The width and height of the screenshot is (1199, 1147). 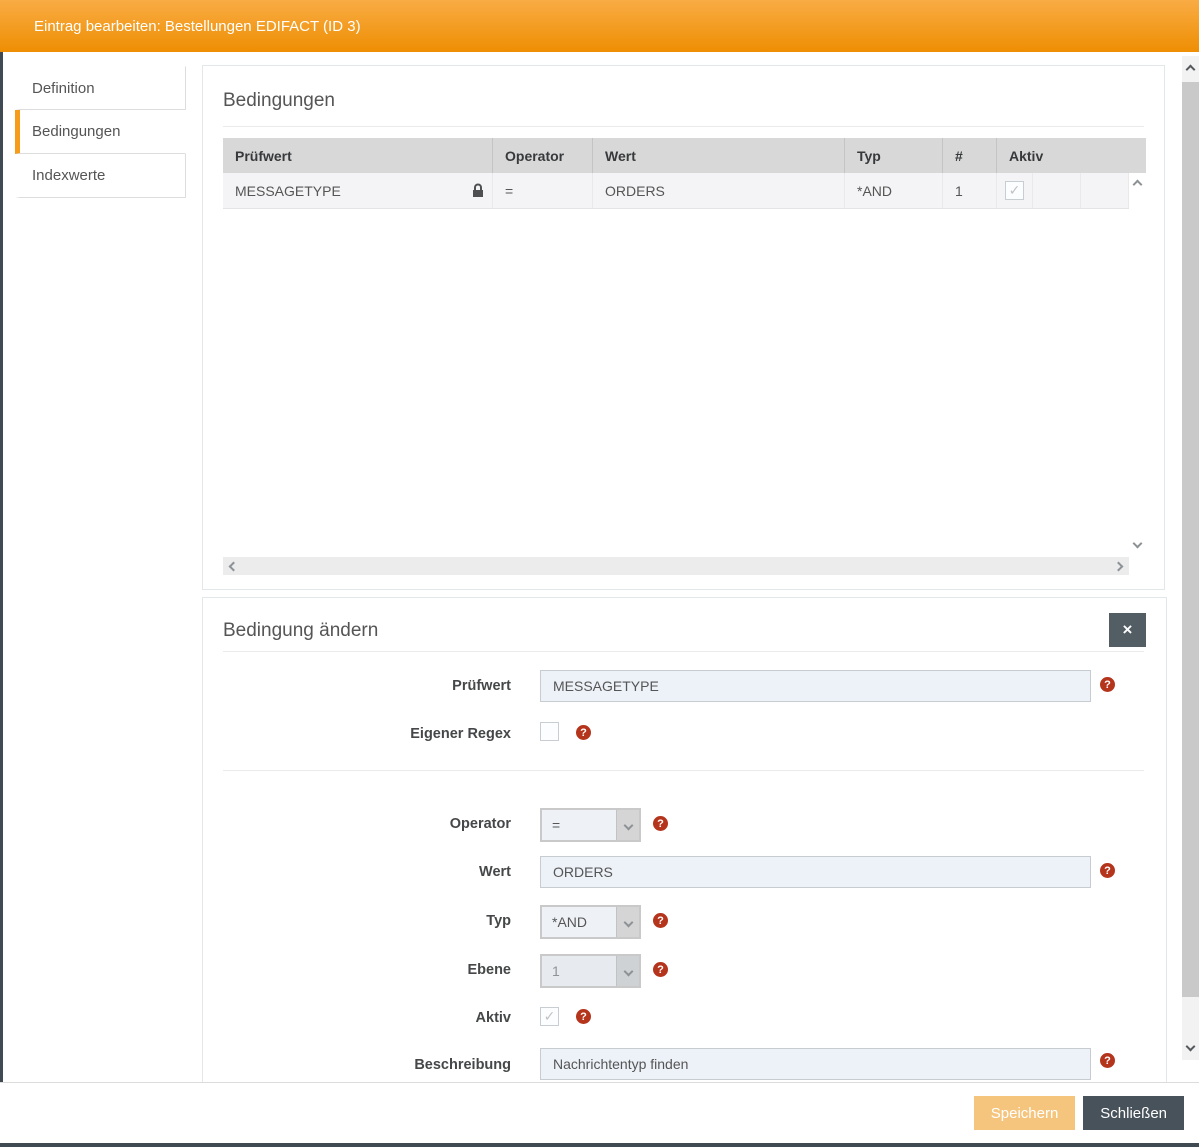 I want to click on close-panel-button: ×, so click(x=1127, y=630).